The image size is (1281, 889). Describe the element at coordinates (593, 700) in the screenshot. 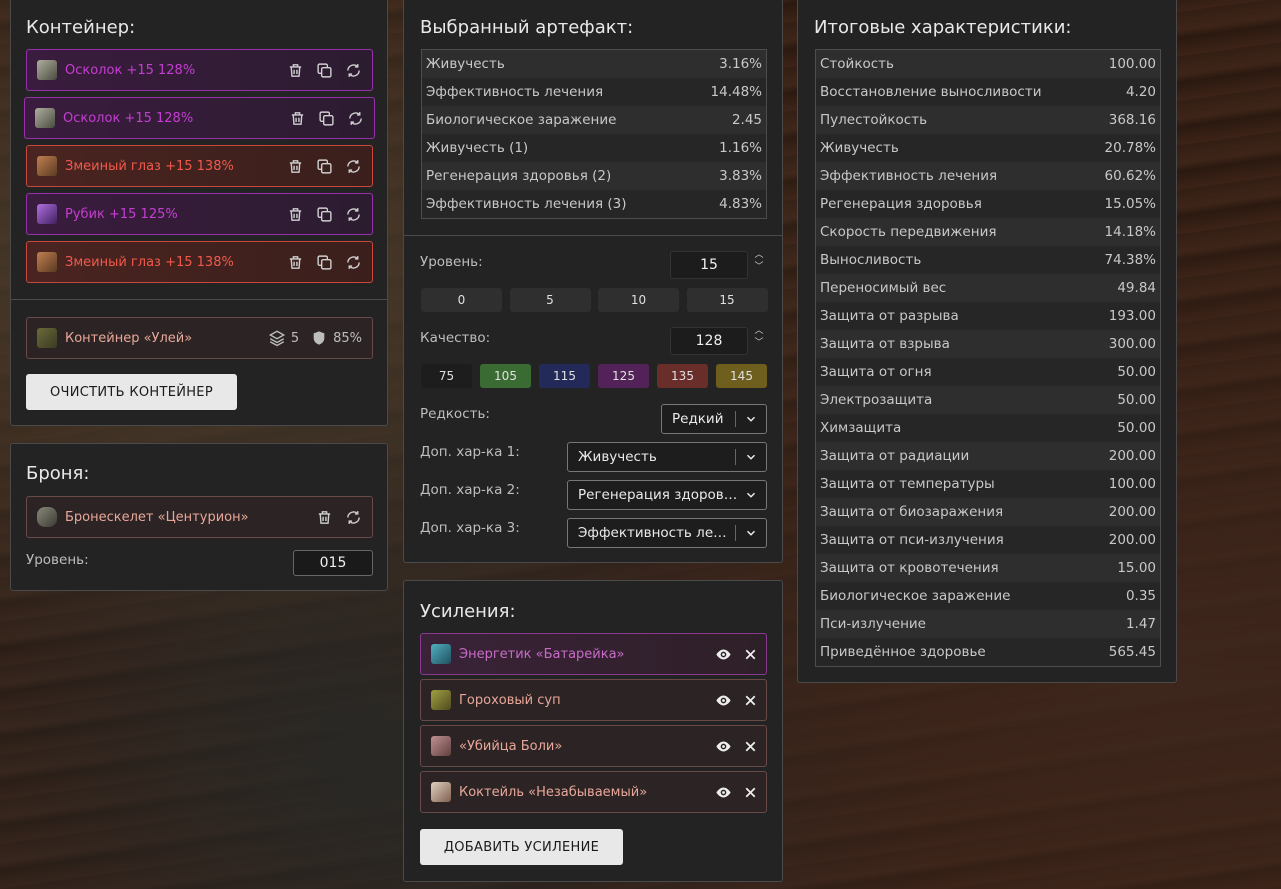

I see `boost-item: Гороховый суп` at that location.